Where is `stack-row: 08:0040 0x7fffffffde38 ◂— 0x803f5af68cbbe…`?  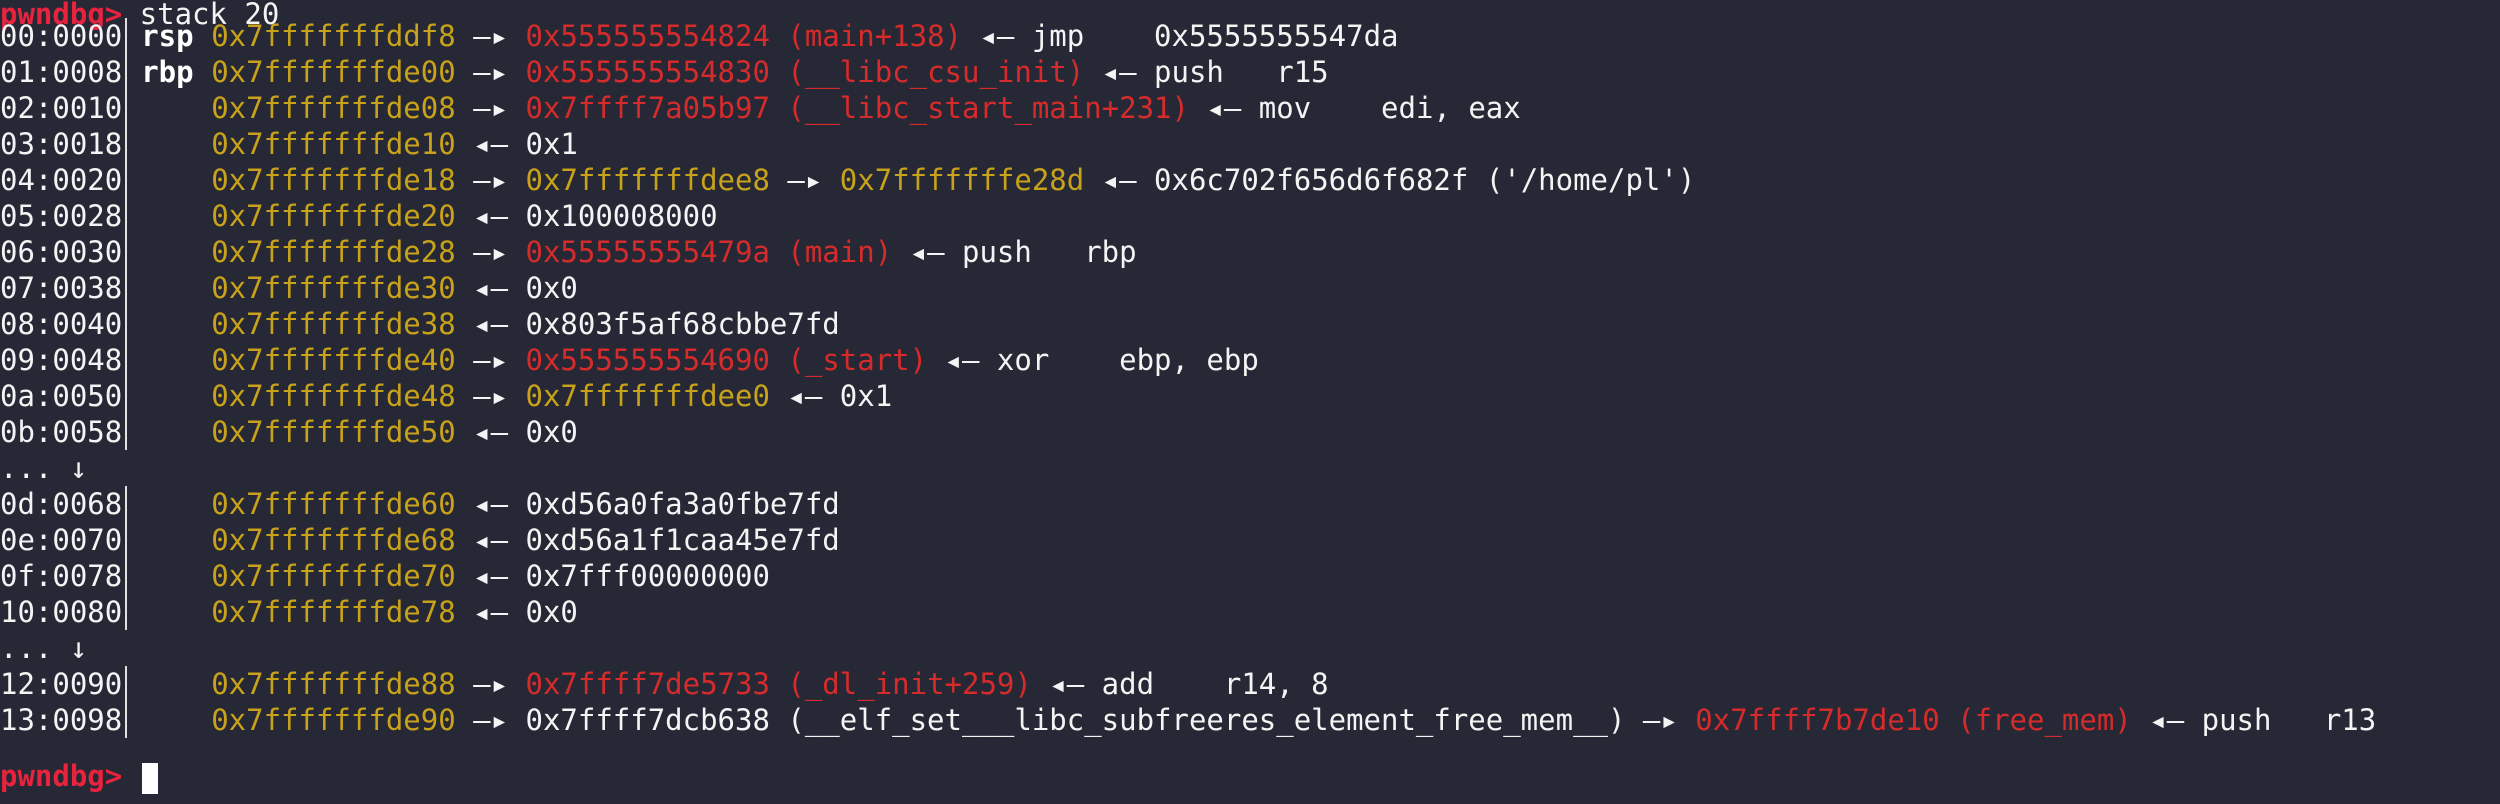
stack-row: 08:0040 0x7fffffffde38 ◂— 0x803f5af68cbbe… is located at coordinates (420, 324).